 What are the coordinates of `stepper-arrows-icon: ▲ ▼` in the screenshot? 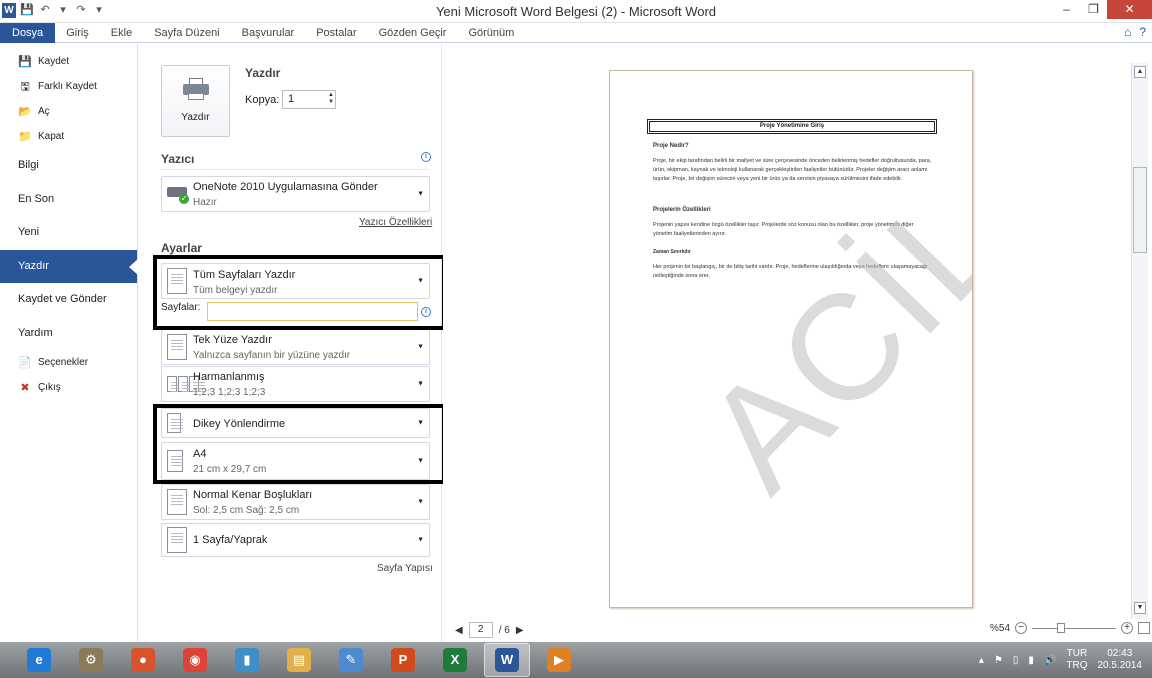 It's located at (331, 99).